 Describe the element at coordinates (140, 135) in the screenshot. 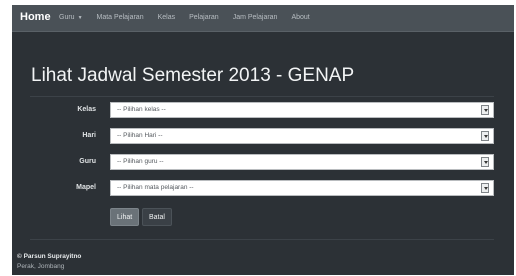

I see `hari-select-value: -- Pilihan Hari --` at that location.